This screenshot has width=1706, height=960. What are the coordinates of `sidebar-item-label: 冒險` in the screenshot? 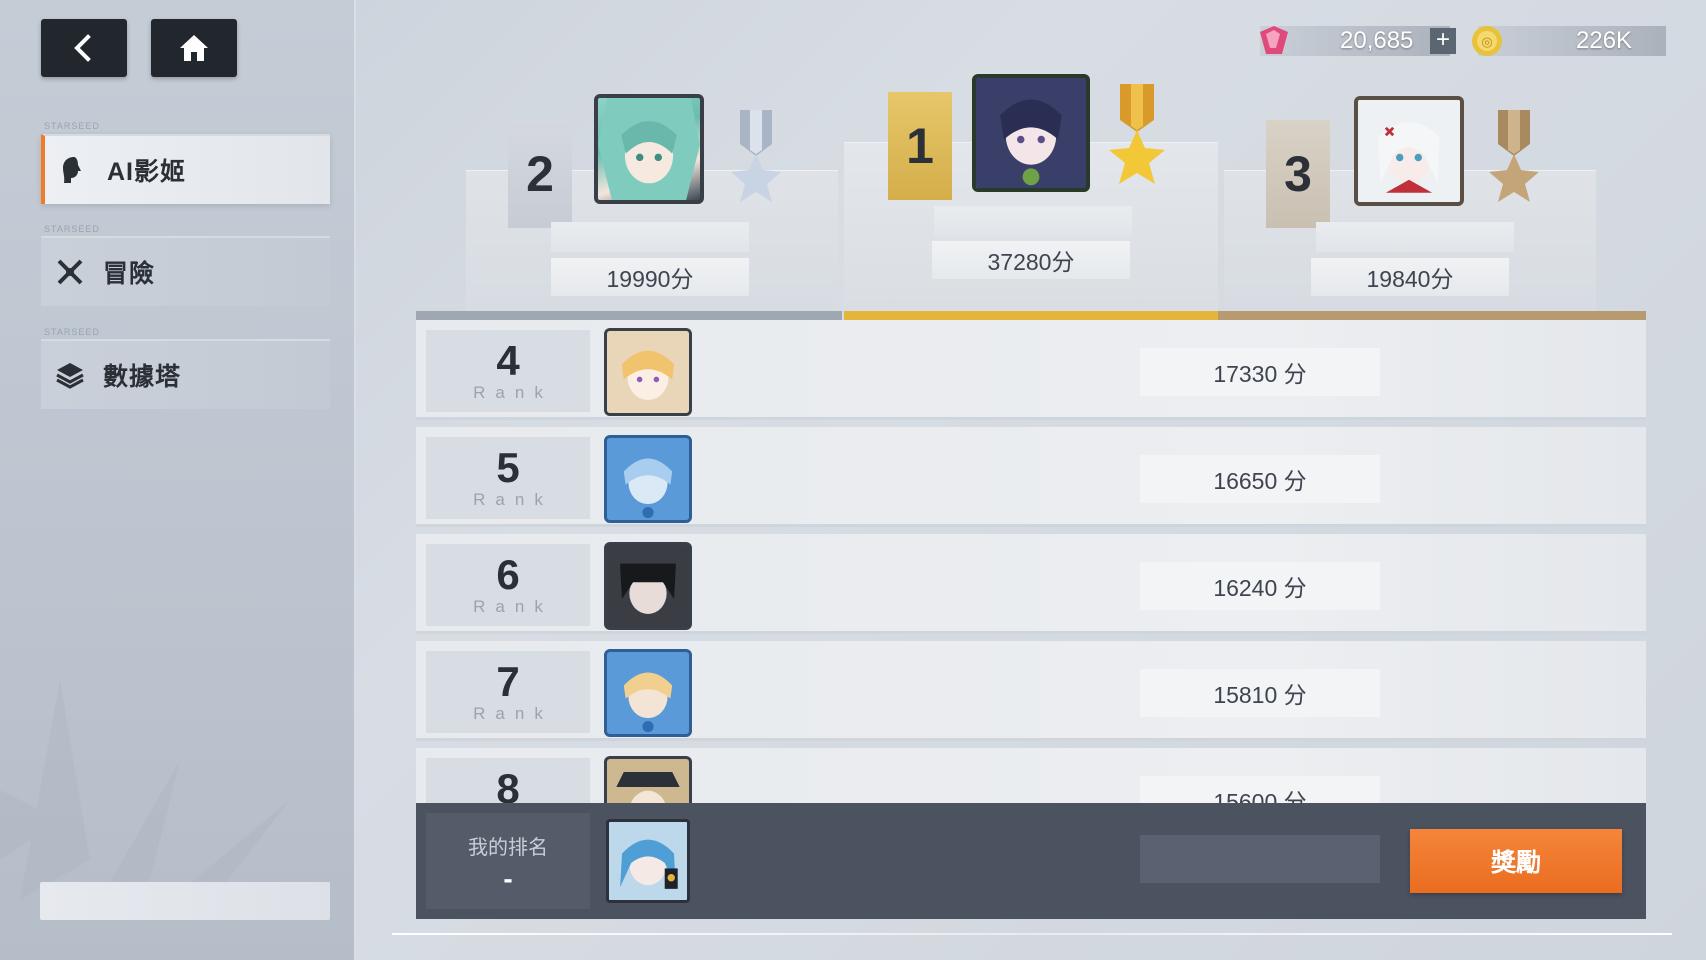 It's located at (129, 274).